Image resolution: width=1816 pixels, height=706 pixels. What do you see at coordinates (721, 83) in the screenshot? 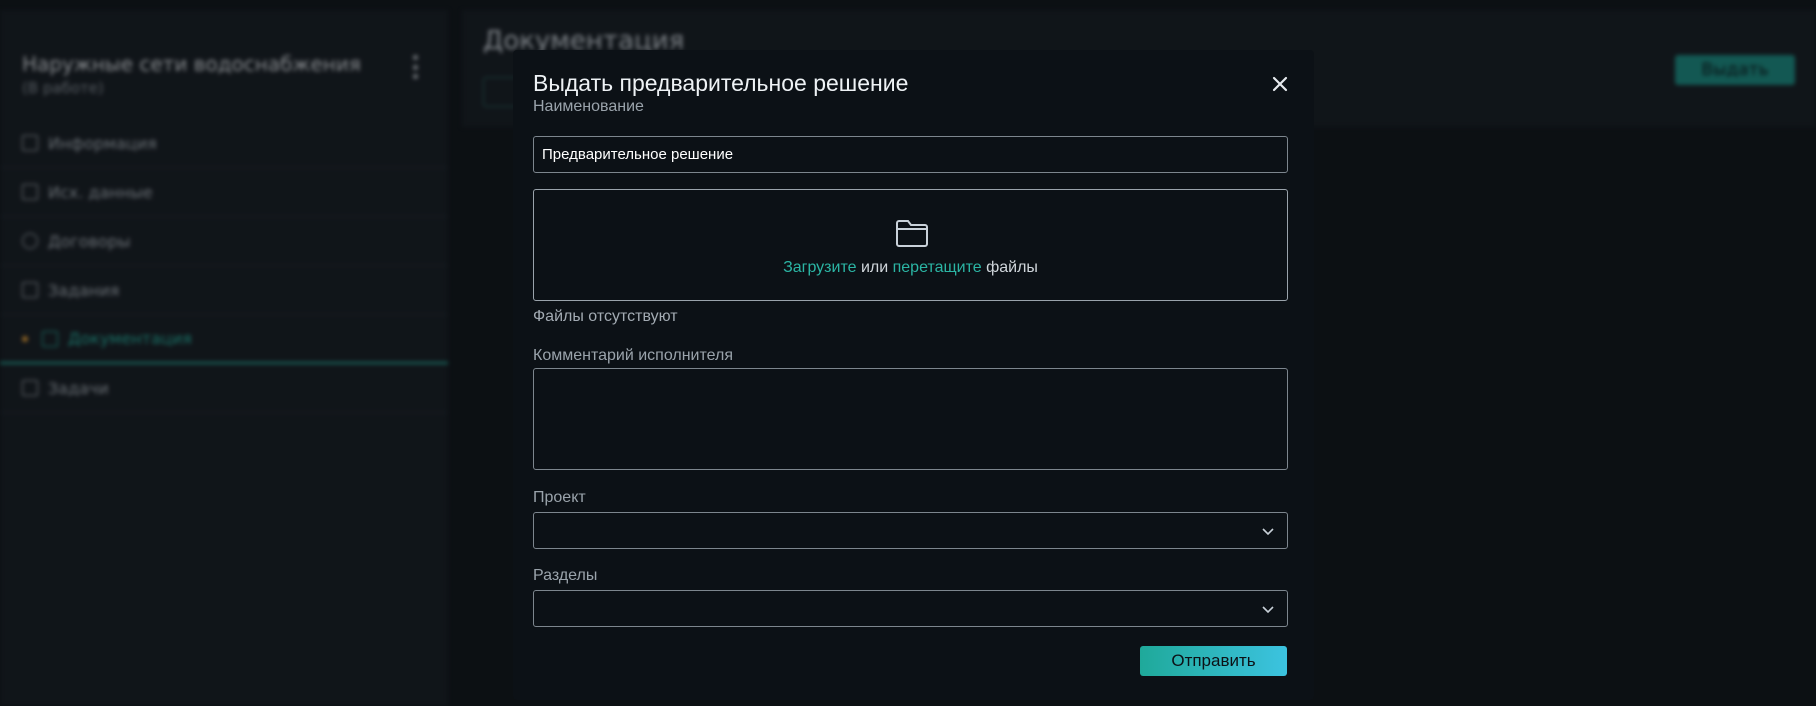
I see `dialog-title: Выдать предварительное решение` at bounding box center [721, 83].